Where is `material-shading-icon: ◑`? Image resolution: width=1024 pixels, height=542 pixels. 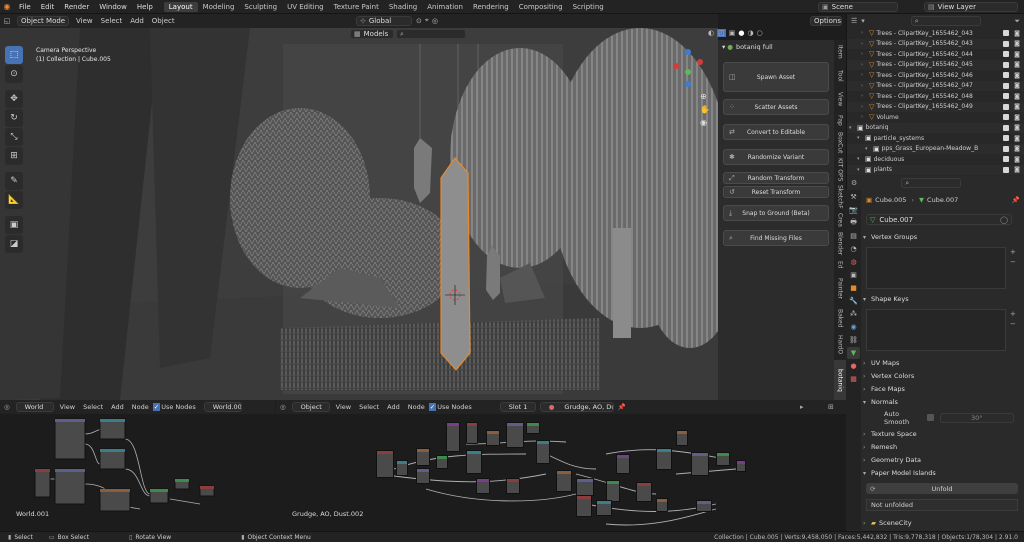 material-shading-icon: ◑ is located at coordinates (750, 33).